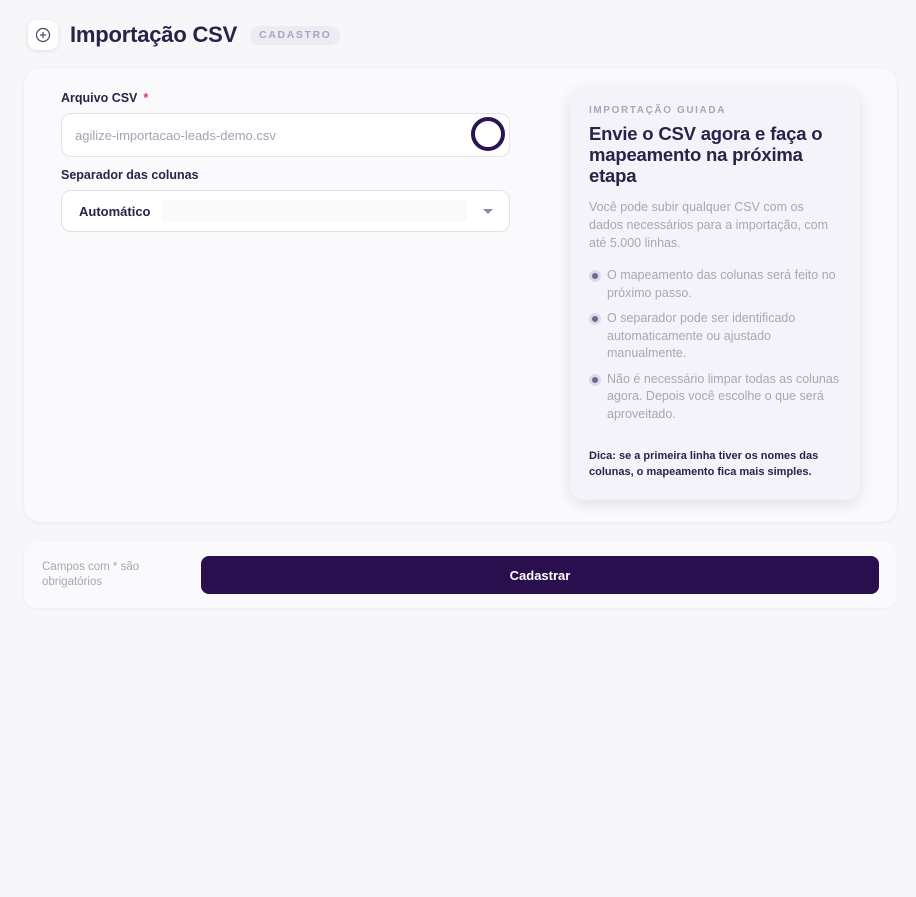 The height and width of the screenshot is (897, 916). Describe the element at coordinates (91, 574) in the screenshot. I see `required-fields-note: Campos com * são obrigatórios` at that location.